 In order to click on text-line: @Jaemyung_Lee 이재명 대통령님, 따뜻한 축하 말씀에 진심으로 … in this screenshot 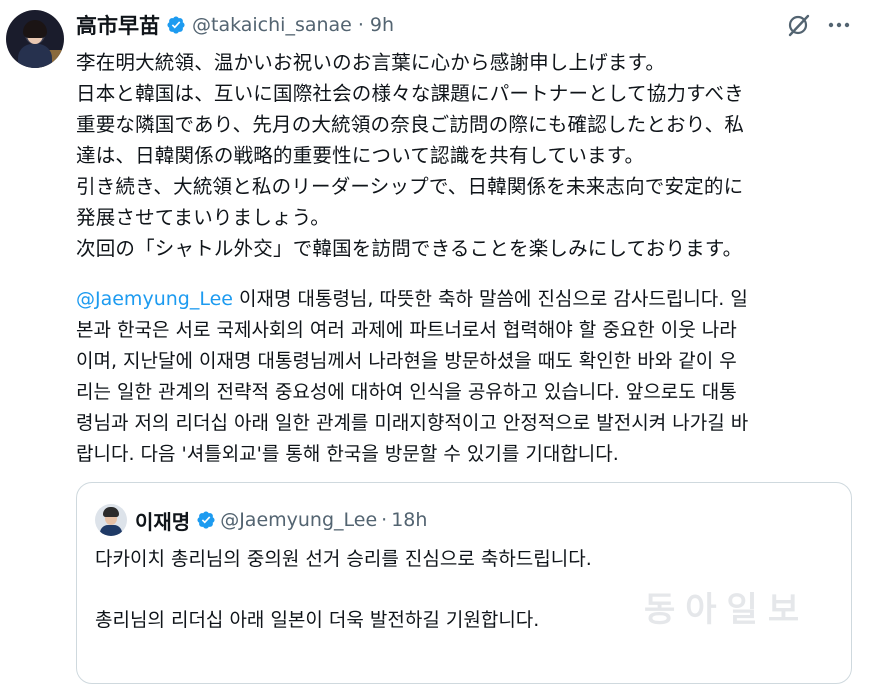, I will do `click(412, 299)`.